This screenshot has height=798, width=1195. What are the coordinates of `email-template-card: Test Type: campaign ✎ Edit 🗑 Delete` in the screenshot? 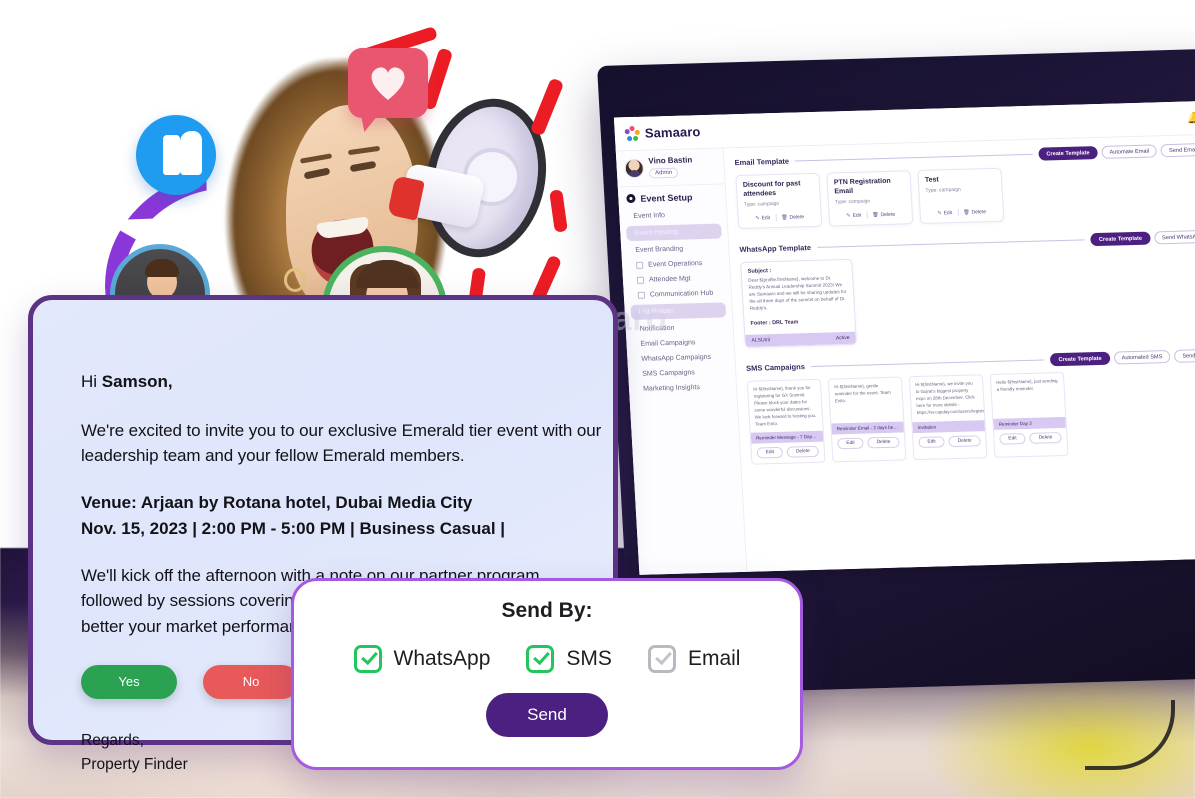 It's located at (961, 195).